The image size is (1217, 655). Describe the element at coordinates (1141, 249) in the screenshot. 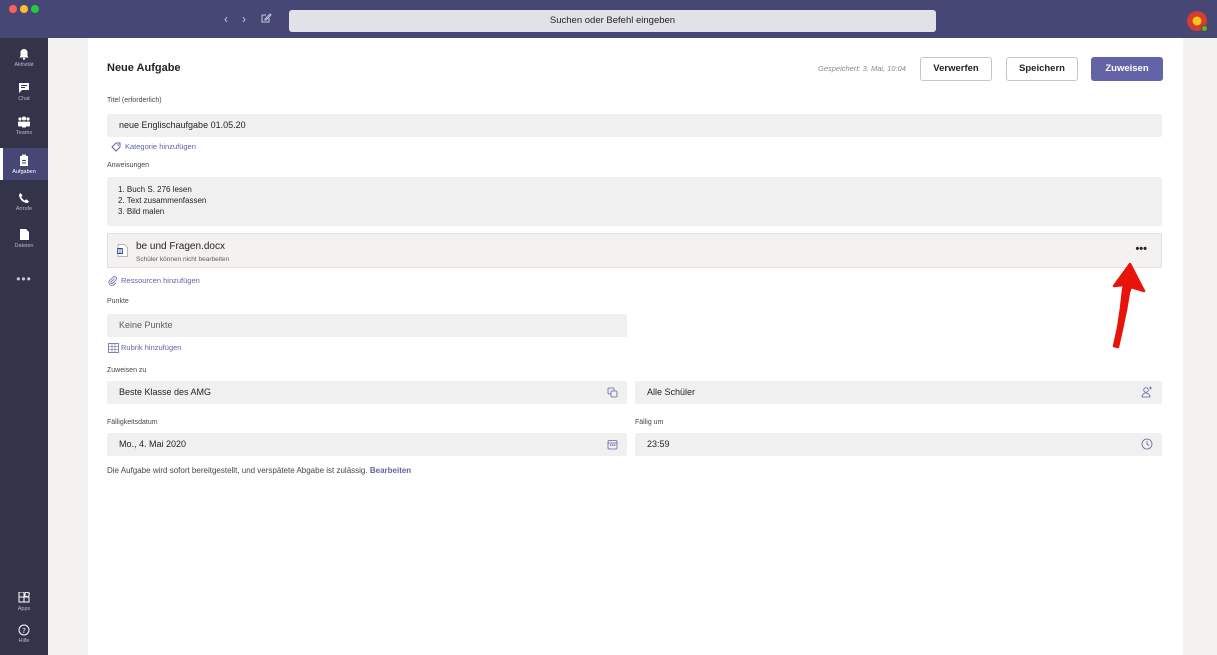

I see `more-options-icon: •••` at that location.